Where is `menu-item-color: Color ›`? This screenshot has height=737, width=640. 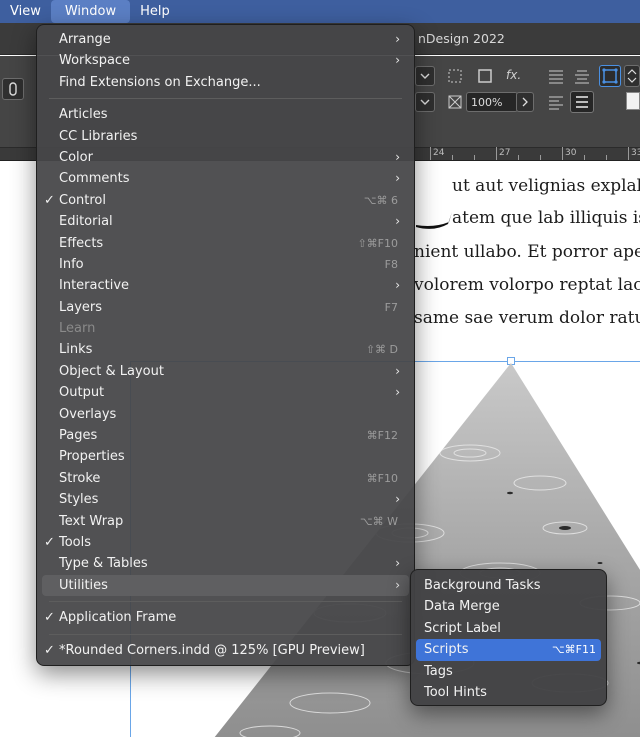 menu-item-color: Color › is located at coordinates (225, 157).